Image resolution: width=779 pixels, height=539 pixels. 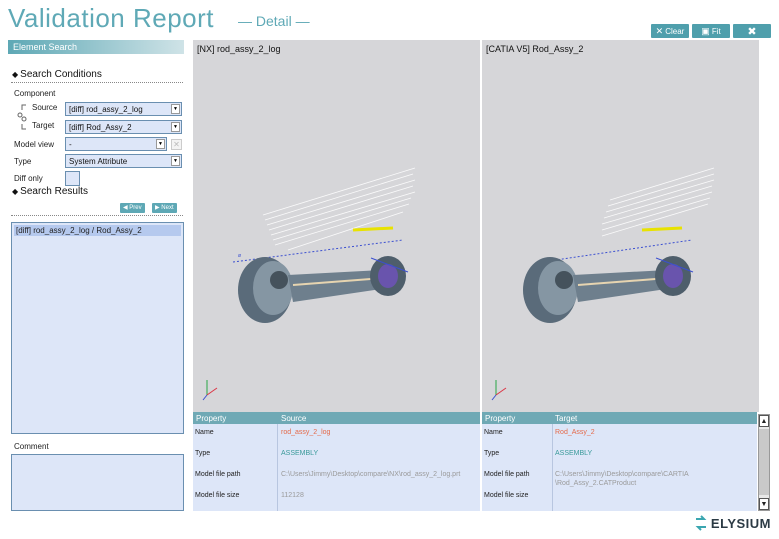 I want to click on fit-button: ▣ Fit, so click(x=711, y=31).